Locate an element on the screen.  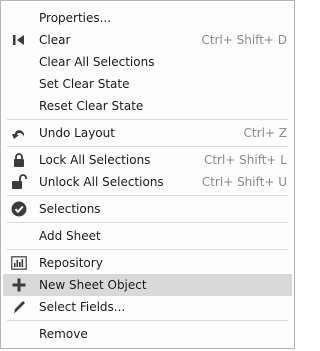
menu-item-lock-all-selections: Lock All Selections Ctrl+ Shift+ L is located at coordinates (147, 160).